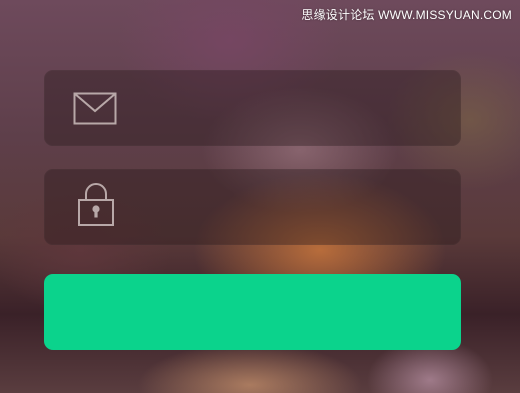 The height and width of the screenshot is (393, 520). What do you see at coordinates (301, 109) in the screenshot?
I see `email-input` at bounding box center [301, 109].